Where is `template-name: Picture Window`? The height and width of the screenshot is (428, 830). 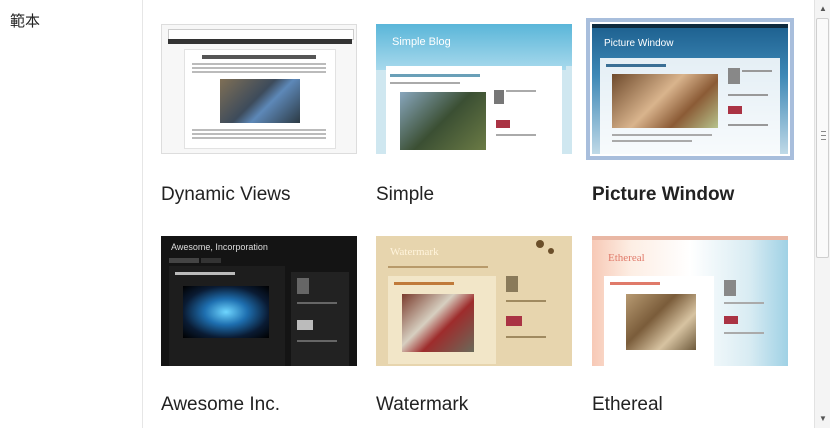 template-name: Picture Window is located at coordinates (663, 194).